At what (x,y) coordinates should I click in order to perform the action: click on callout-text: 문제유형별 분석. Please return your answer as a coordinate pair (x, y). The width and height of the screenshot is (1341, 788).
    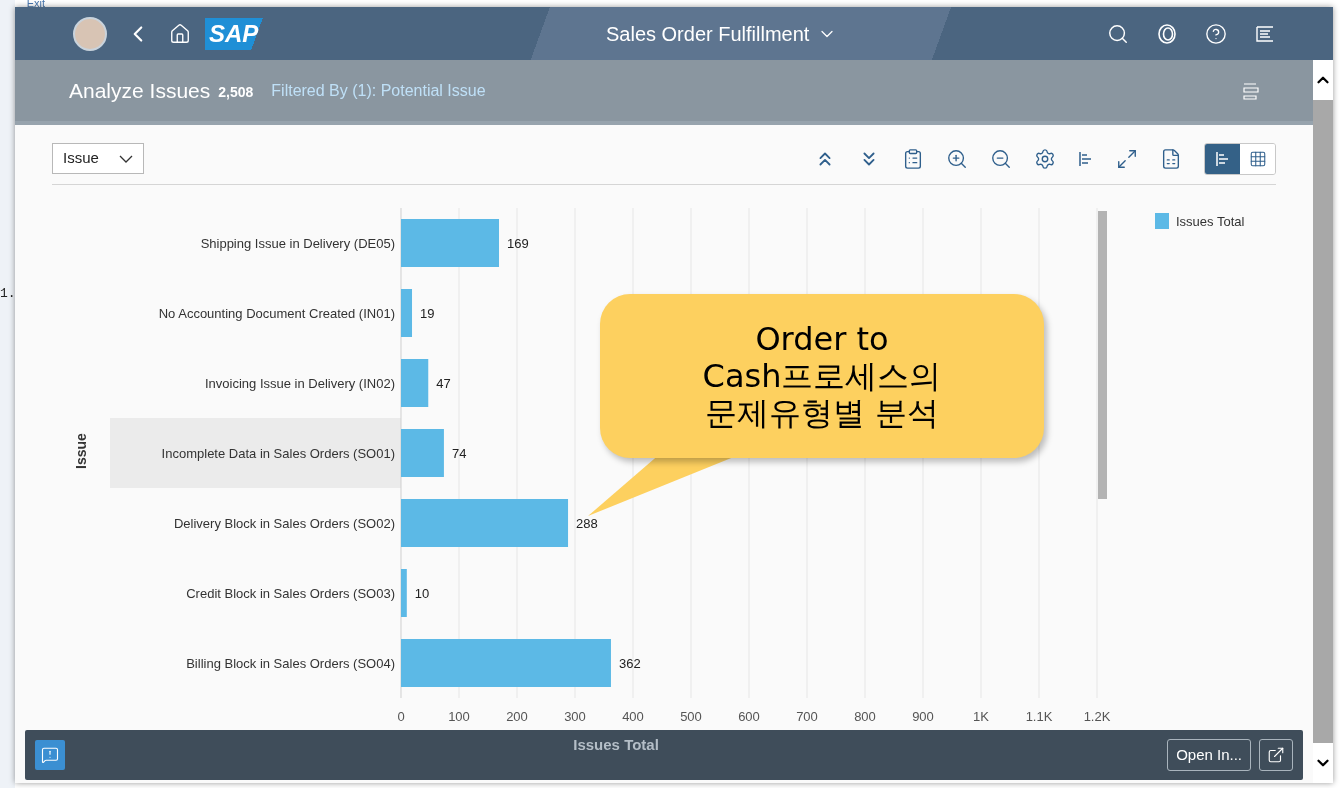
    Looking at the image, I should click on (822, 413).